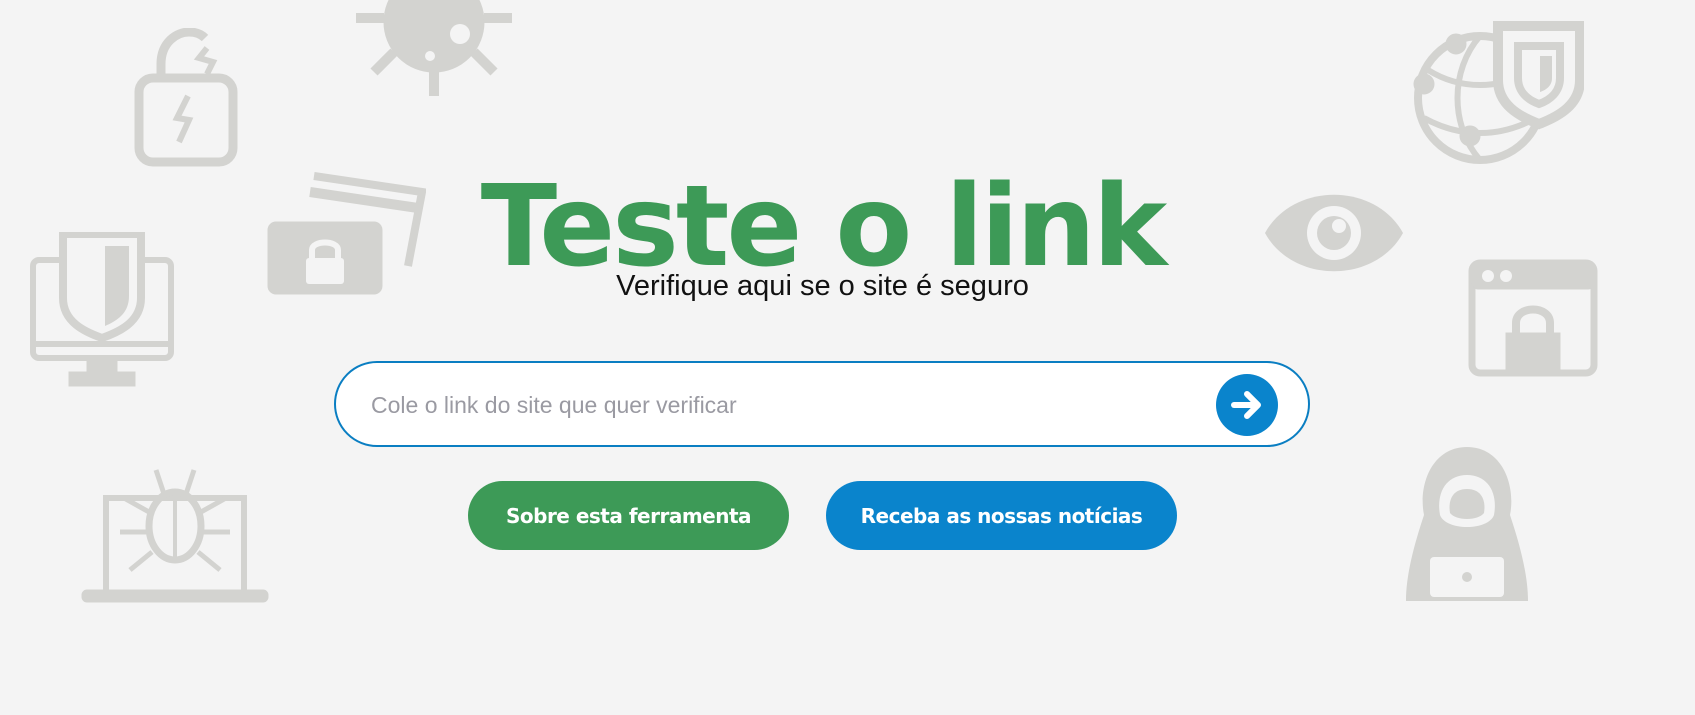 Image resolution: width=1695 pixels, height=715 pixels. What do you see at coordinates (1001, 515) in the screenshot?
I see `newsletter-button: Receba as nossas notícias` at bounding box center [1001, 515].